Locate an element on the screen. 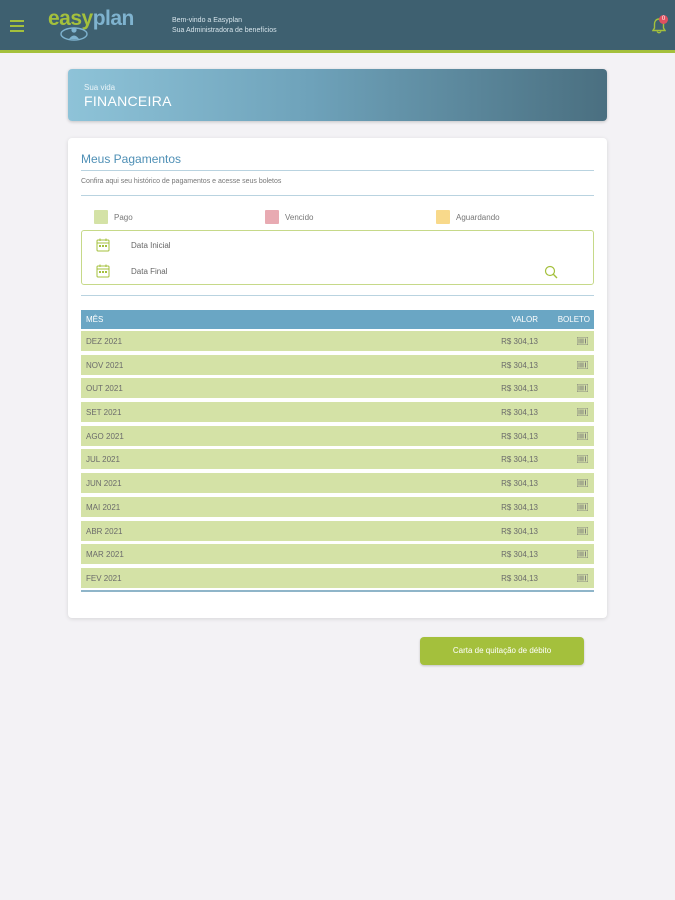 This screenshot has width=675, height=900. table-row: JUL 2021 R$ 304,13 is located at coordinates (337, 459).